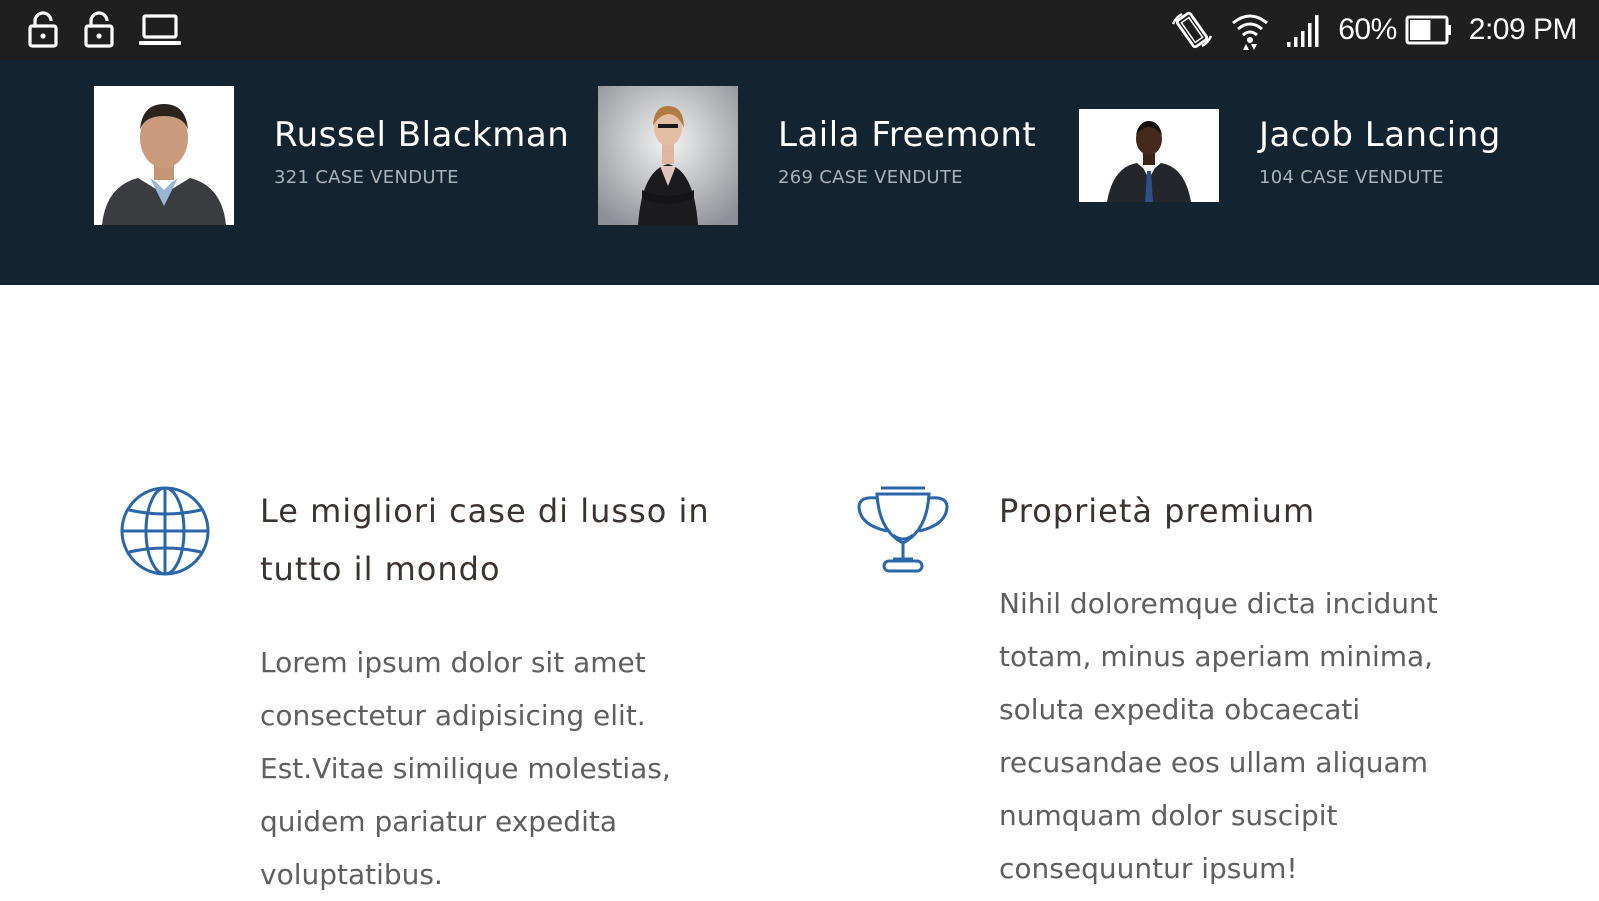 The height and width of the screenshot is (901, 1599). Describe the element at coordinates (421, 135) in the screenshot. I see `agent-name: Russel Blackman` at that location.